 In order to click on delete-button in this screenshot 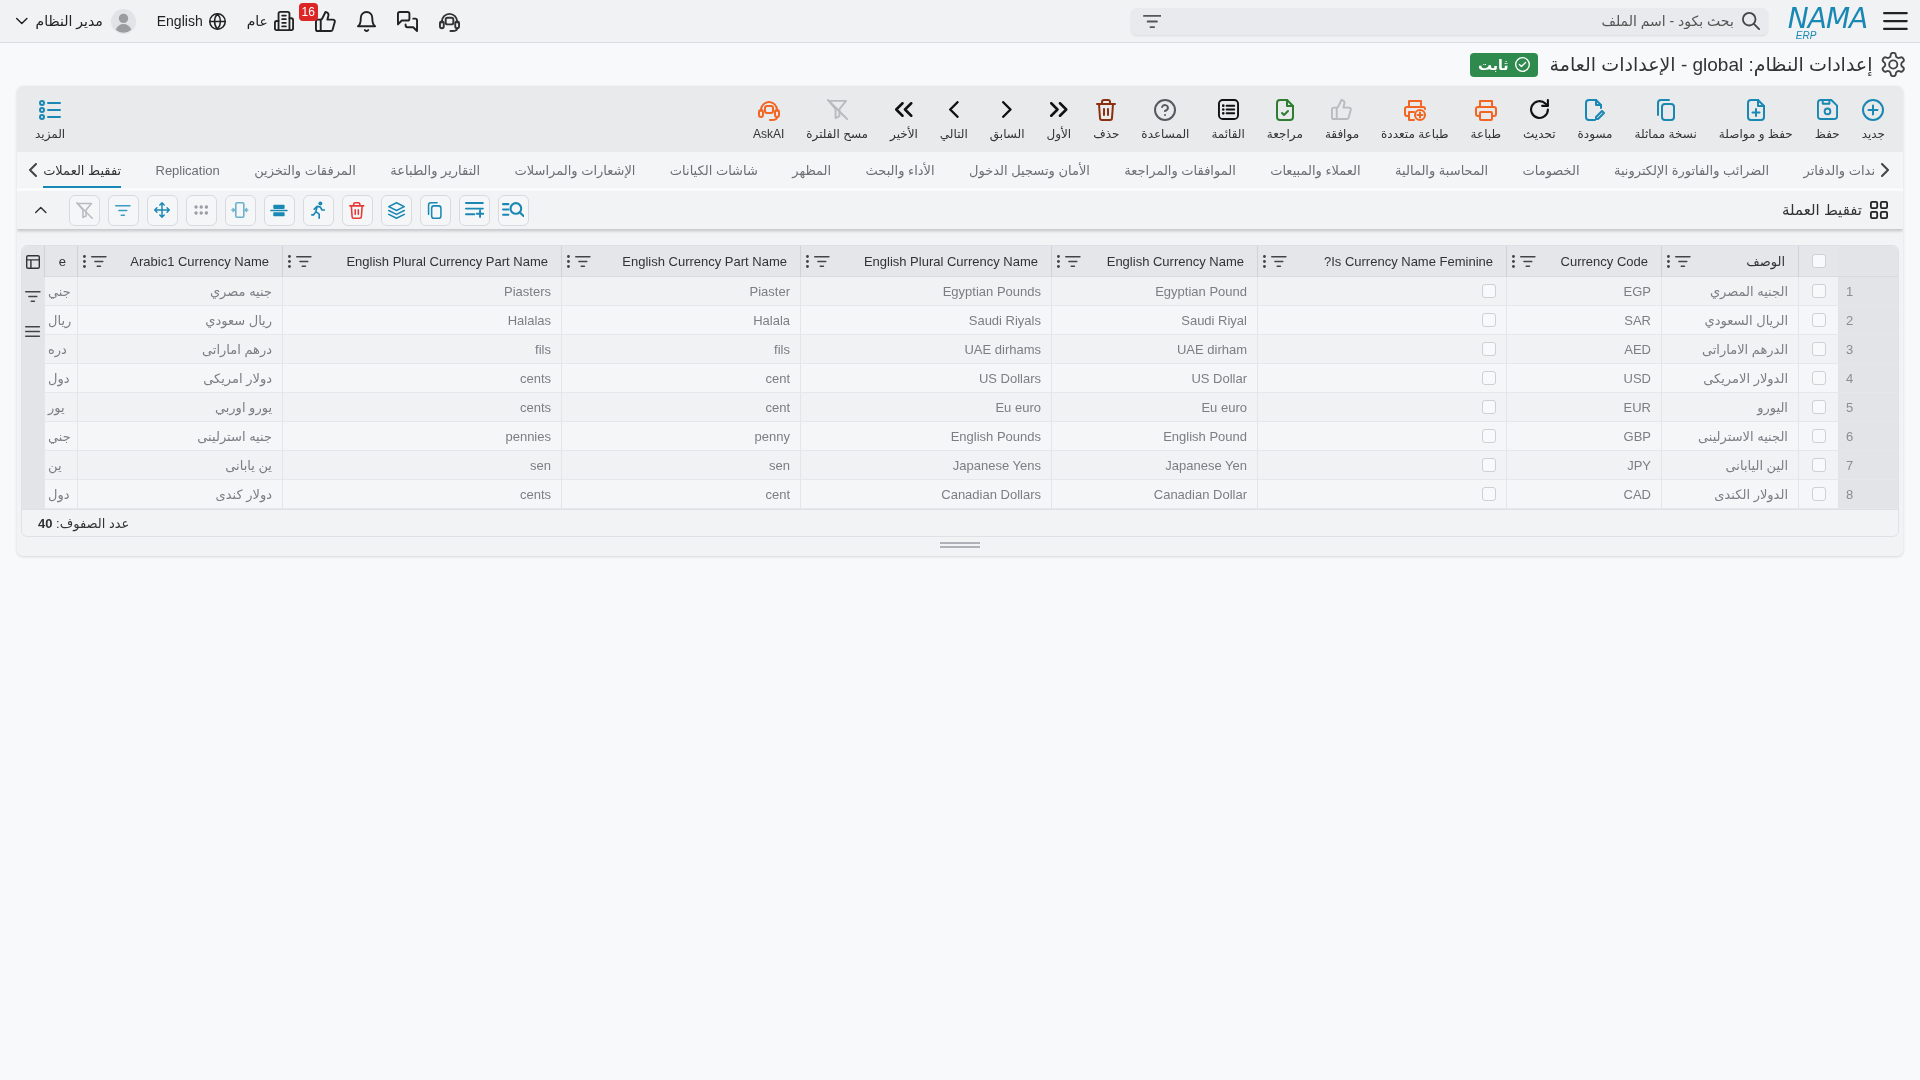, I will do `click(357, 210)`.